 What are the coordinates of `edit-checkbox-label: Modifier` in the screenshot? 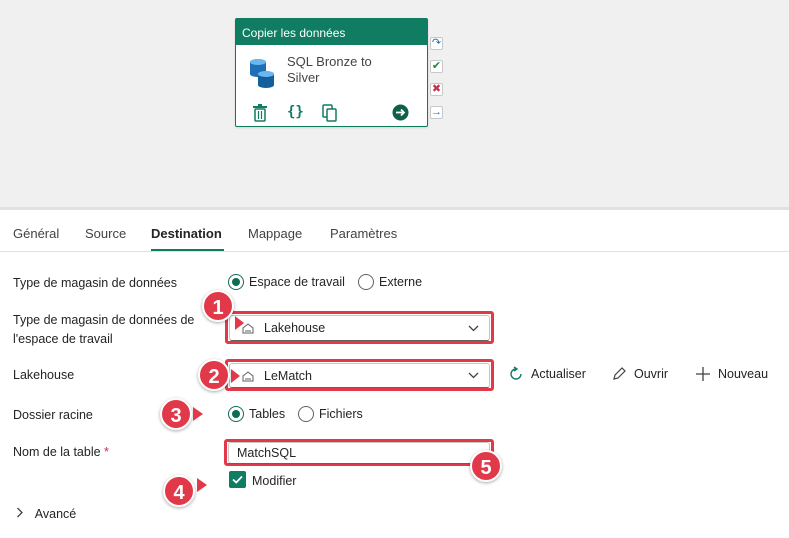 It's located at (274, 481).